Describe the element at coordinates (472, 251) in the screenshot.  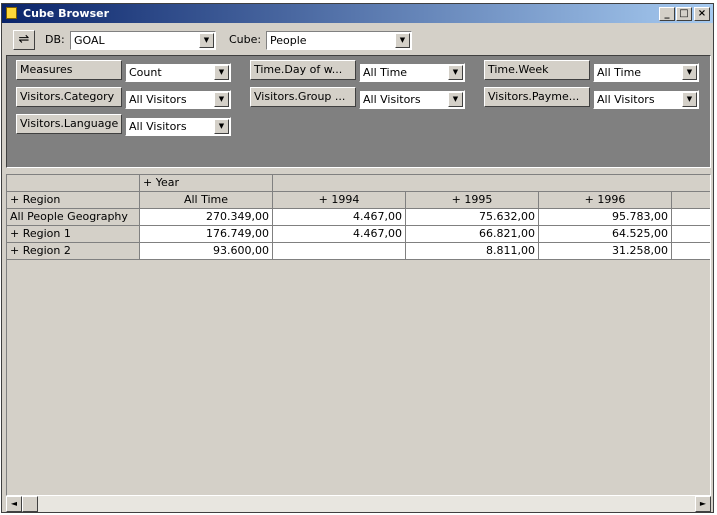
I see `table-cell: 8.811,00` at that location.